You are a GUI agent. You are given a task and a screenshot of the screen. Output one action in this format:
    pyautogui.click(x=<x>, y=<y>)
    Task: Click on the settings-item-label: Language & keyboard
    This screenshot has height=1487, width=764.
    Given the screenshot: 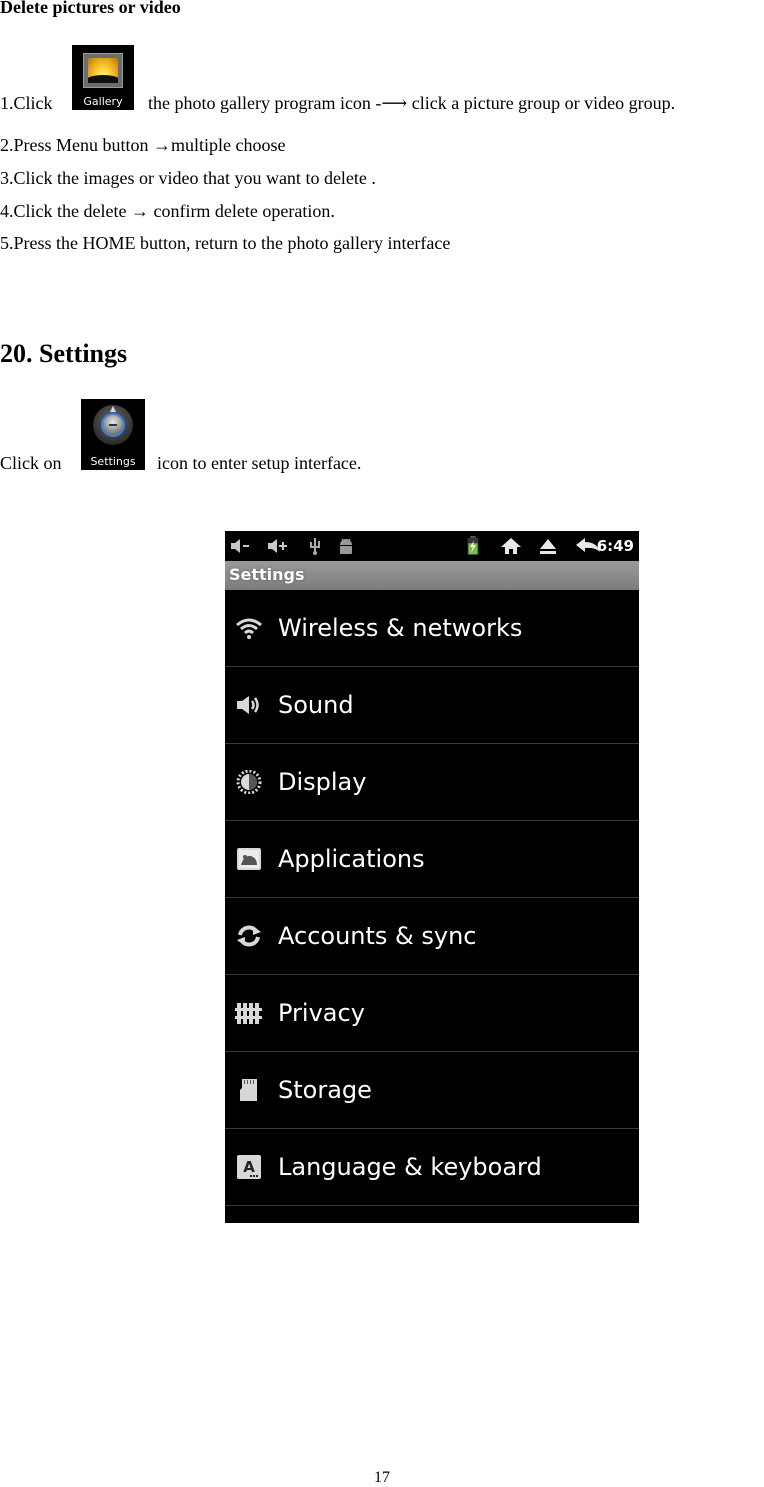 What is the action you would take?
    pyautogui.click(x=410, y=1167)
    